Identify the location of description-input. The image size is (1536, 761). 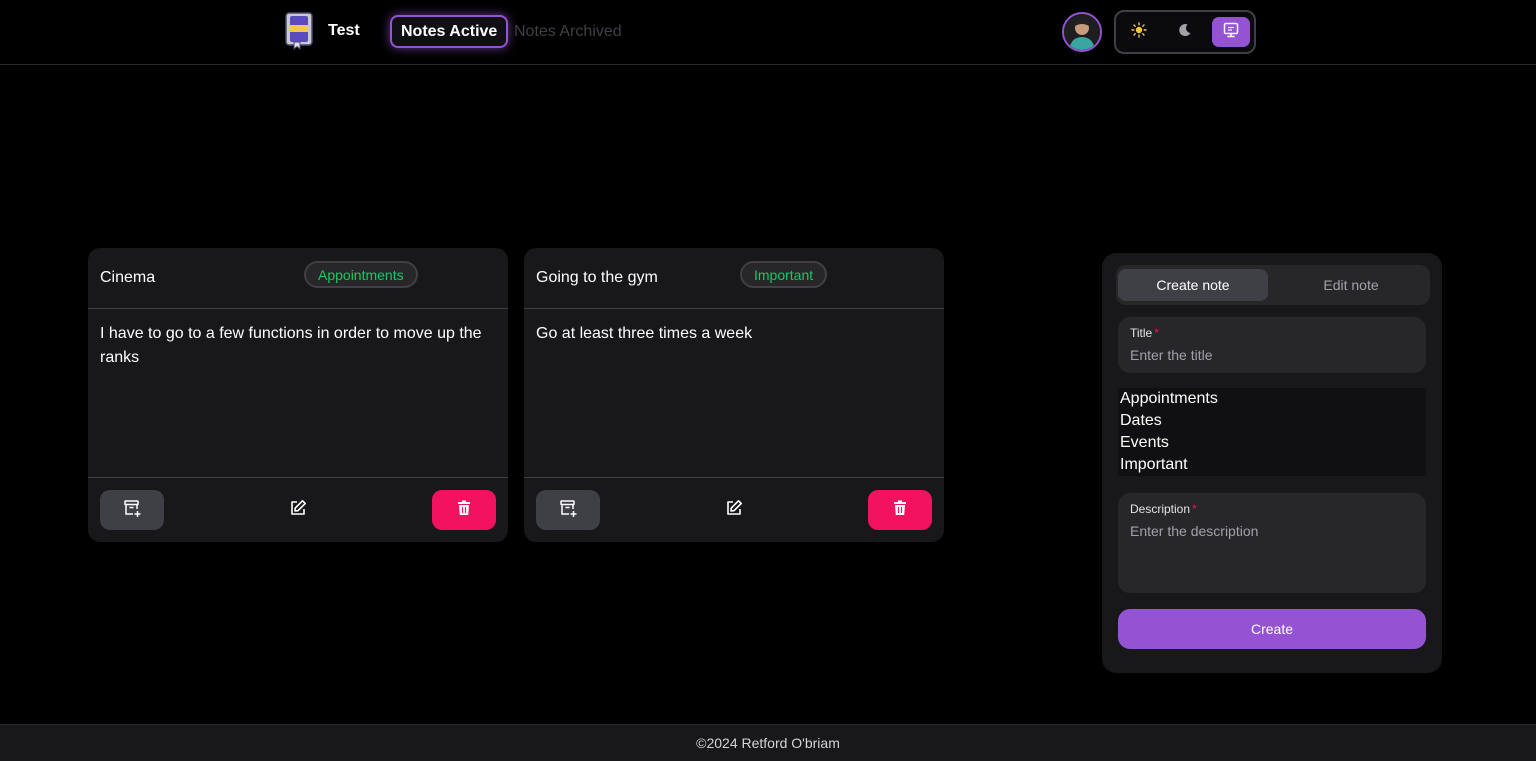
(1272, 553).